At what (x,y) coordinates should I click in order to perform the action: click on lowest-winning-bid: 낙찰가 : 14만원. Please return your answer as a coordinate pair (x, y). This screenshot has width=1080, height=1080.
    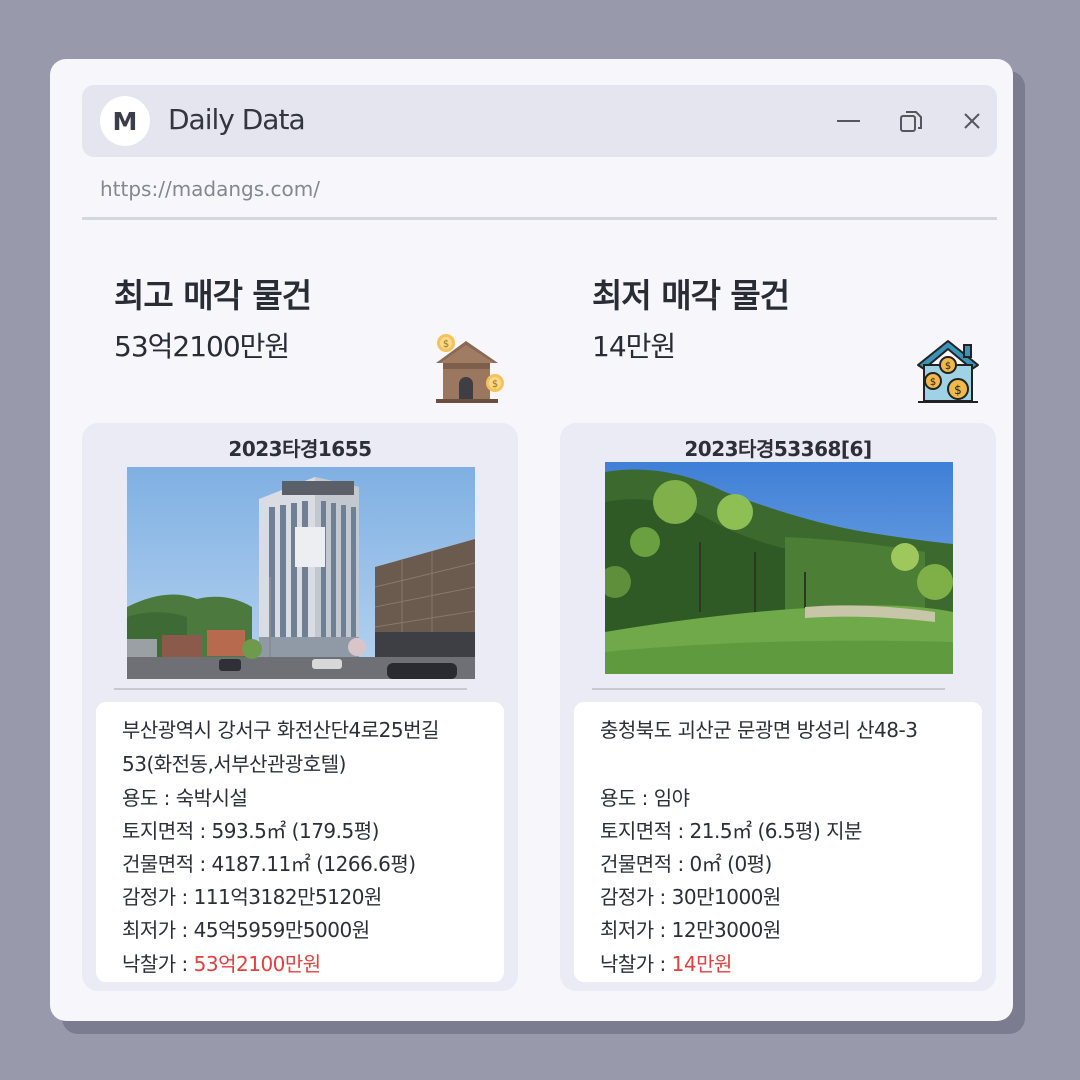
    Looking at the image, I should click on (666, 962).